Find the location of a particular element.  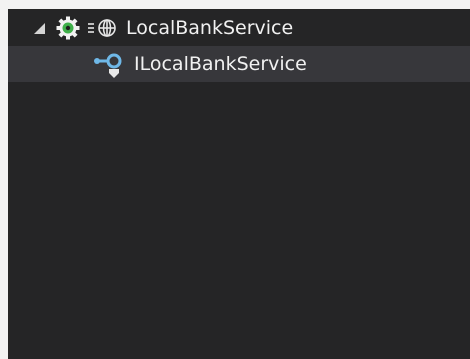

tree-node-label: LocalBankService is located at coordinates (210, 28).